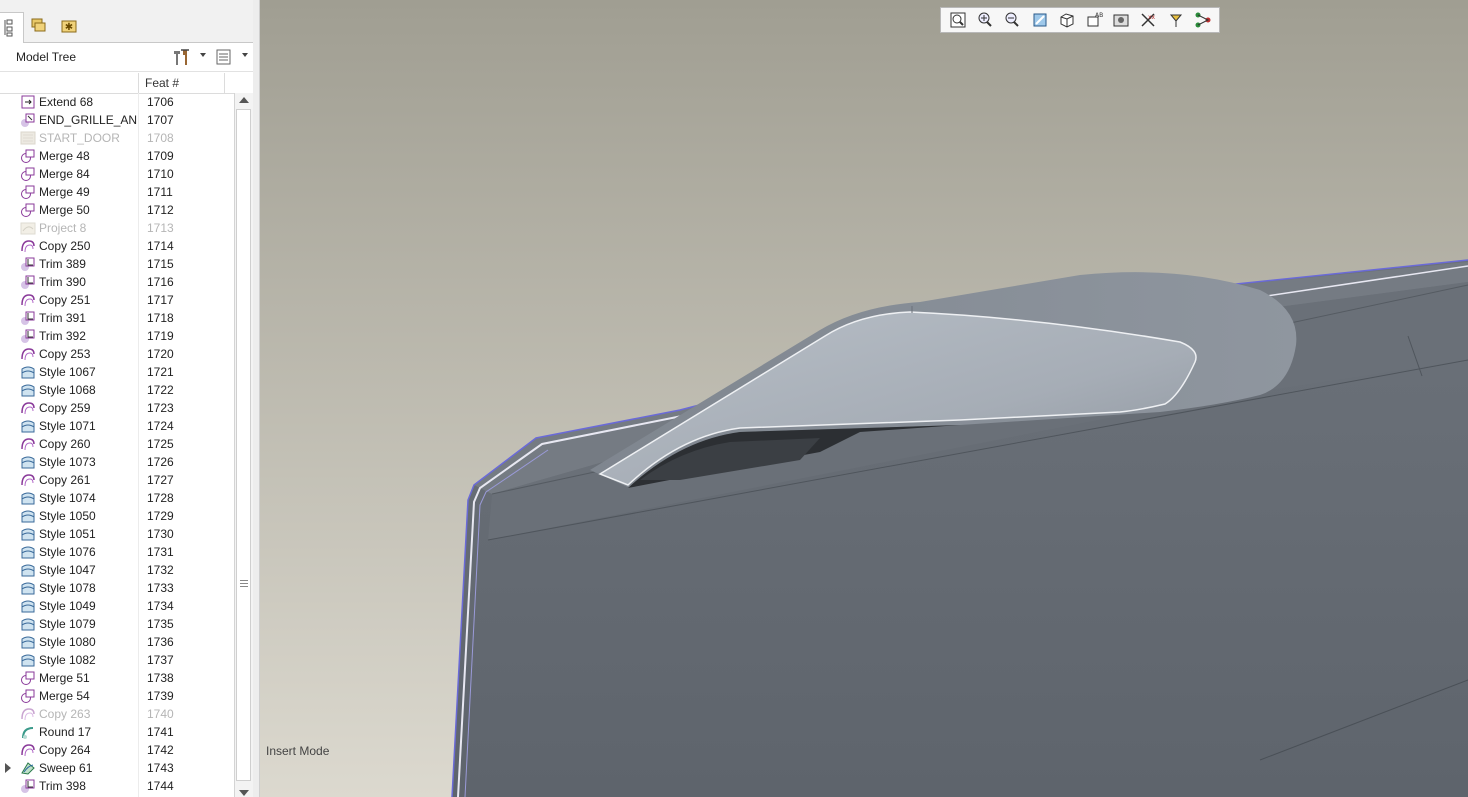 This screenshot has height=797, width=1468. I want to click on tree-row: Style 1050 1729, so click(117, 516).